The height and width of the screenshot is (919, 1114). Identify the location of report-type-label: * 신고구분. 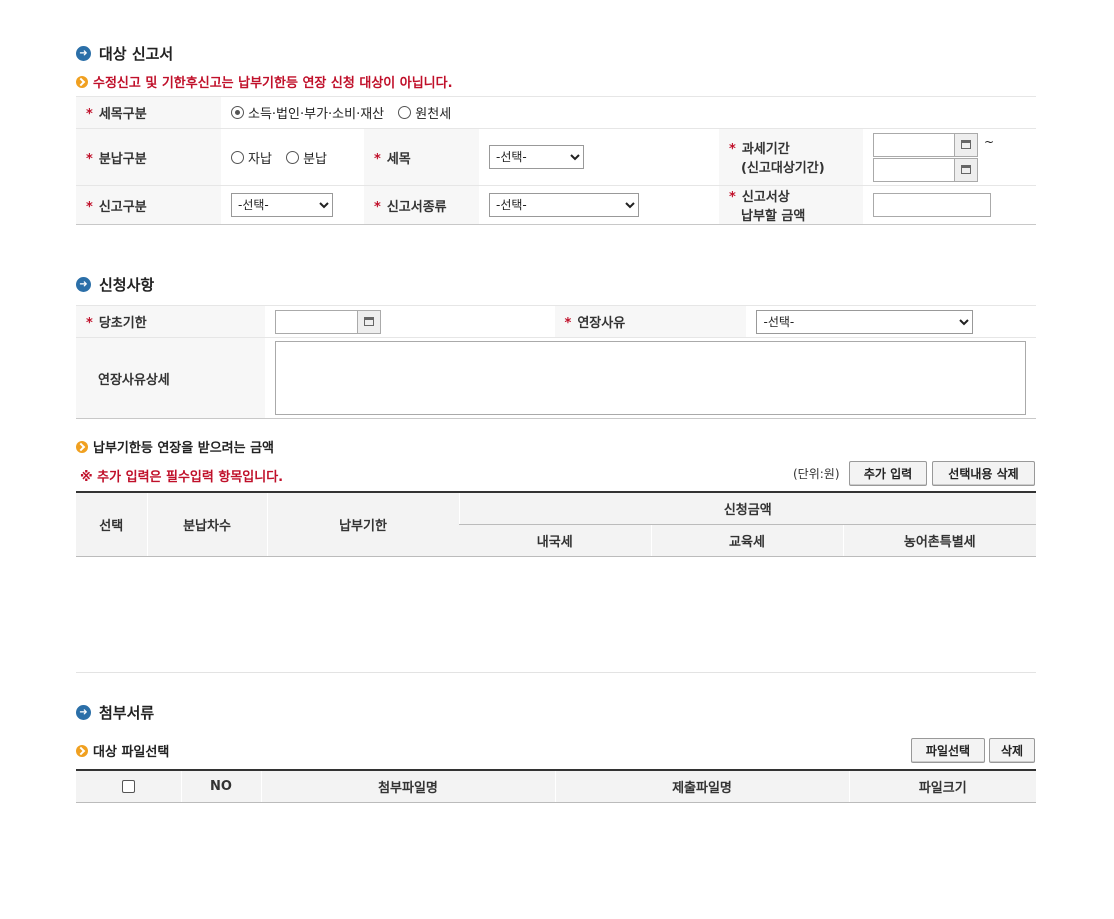
(148, 205).